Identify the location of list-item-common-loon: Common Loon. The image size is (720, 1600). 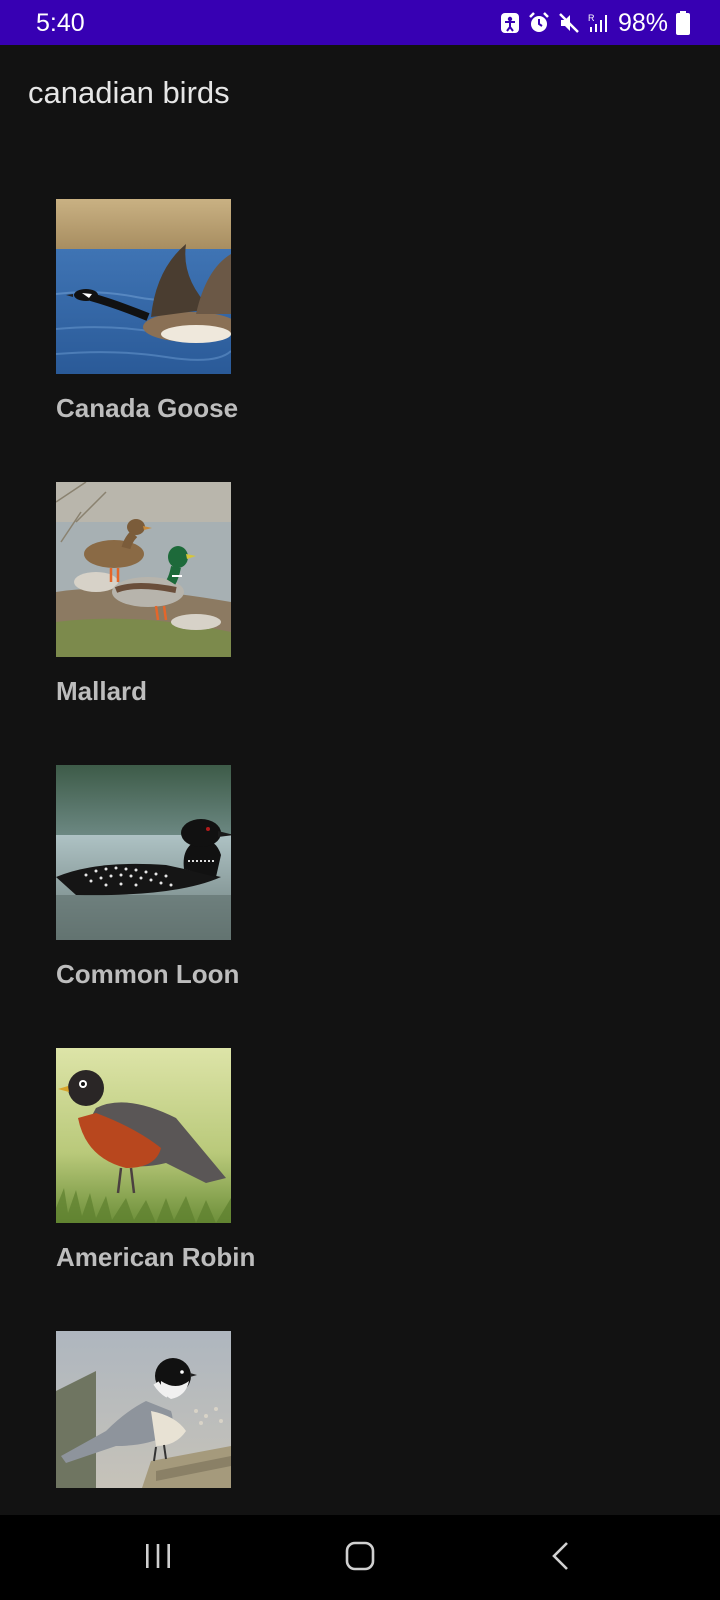
(206, 900).